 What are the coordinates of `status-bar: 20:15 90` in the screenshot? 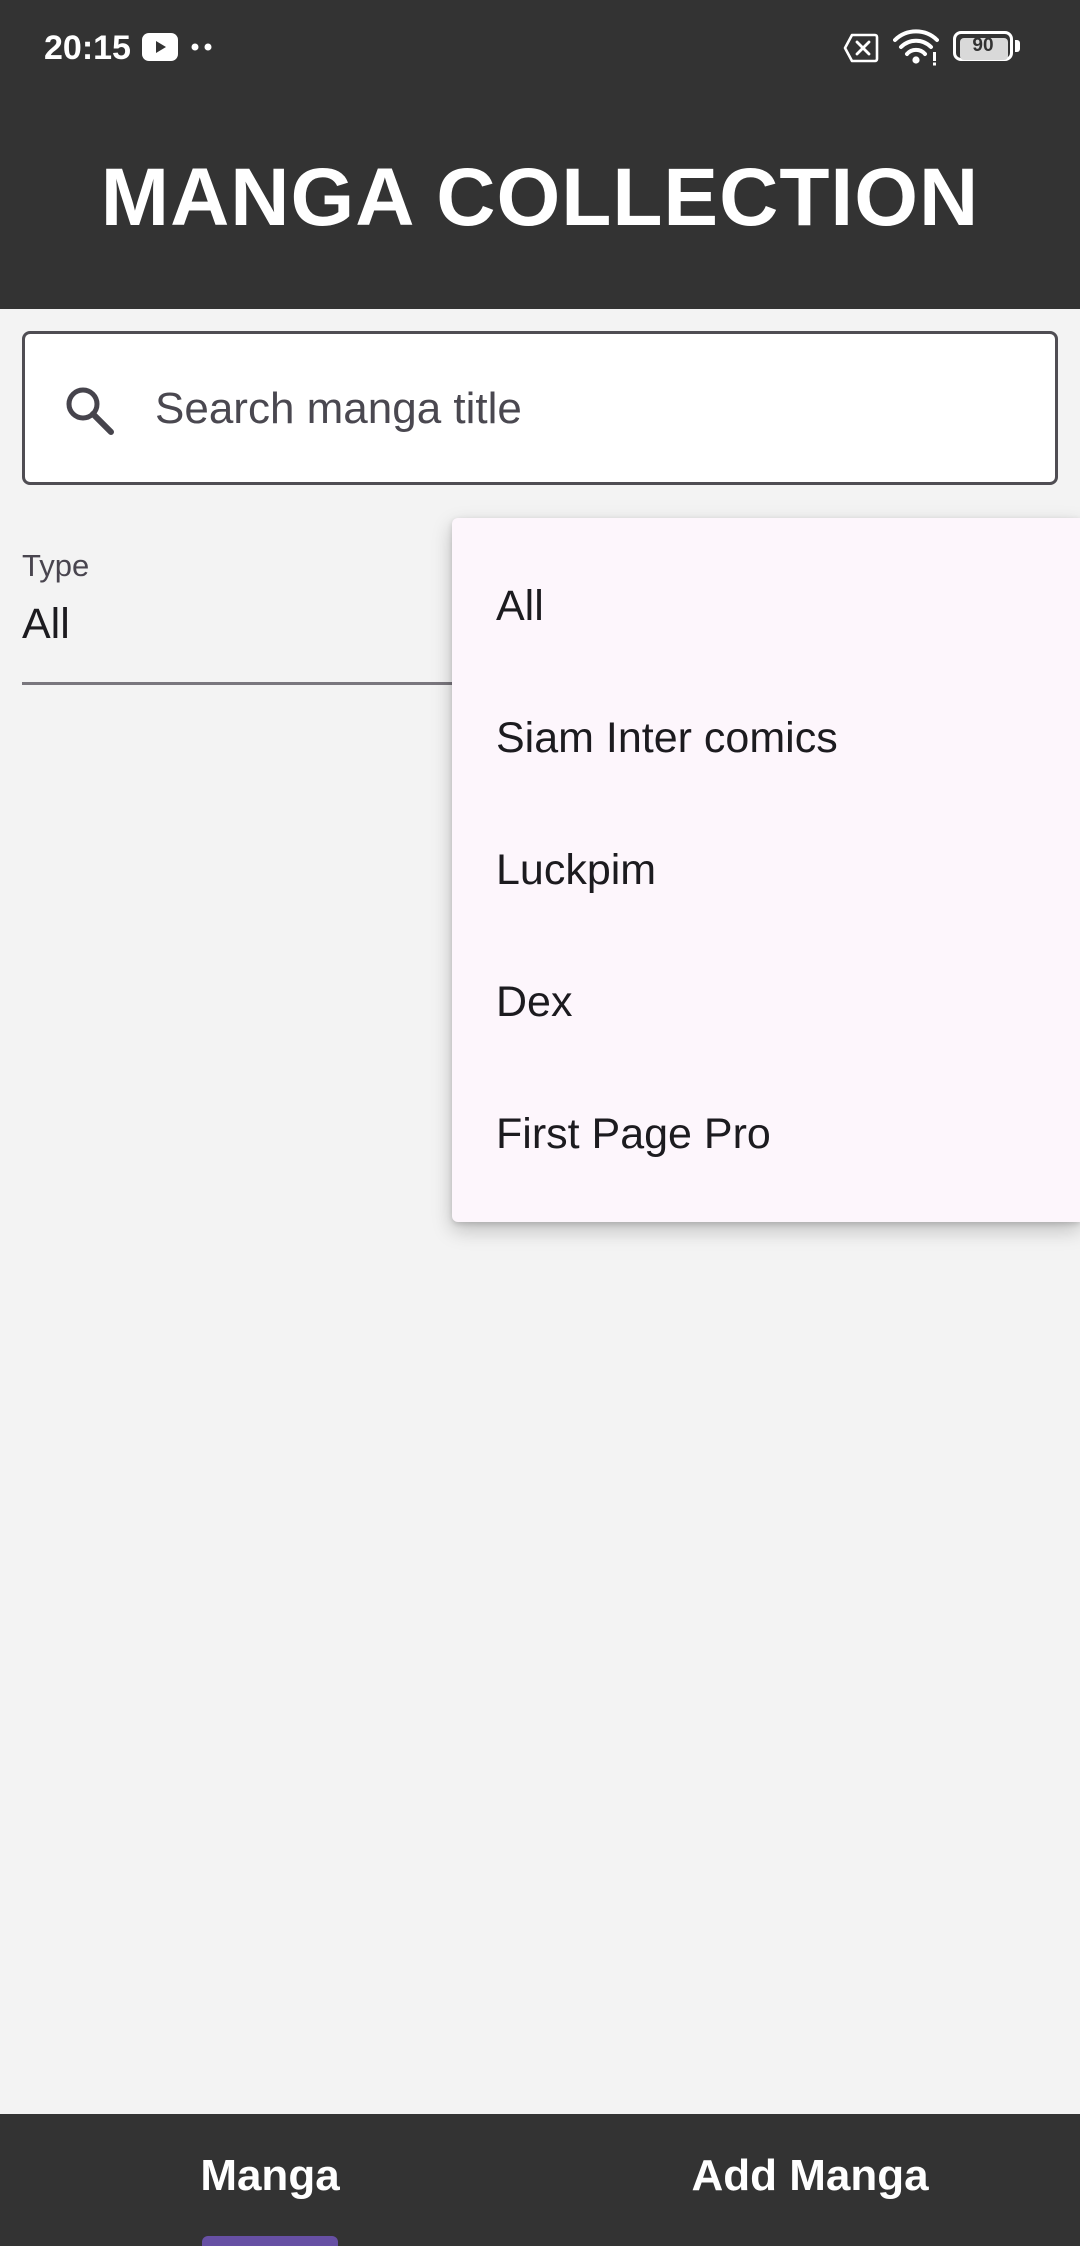 It's located at (540, 48).